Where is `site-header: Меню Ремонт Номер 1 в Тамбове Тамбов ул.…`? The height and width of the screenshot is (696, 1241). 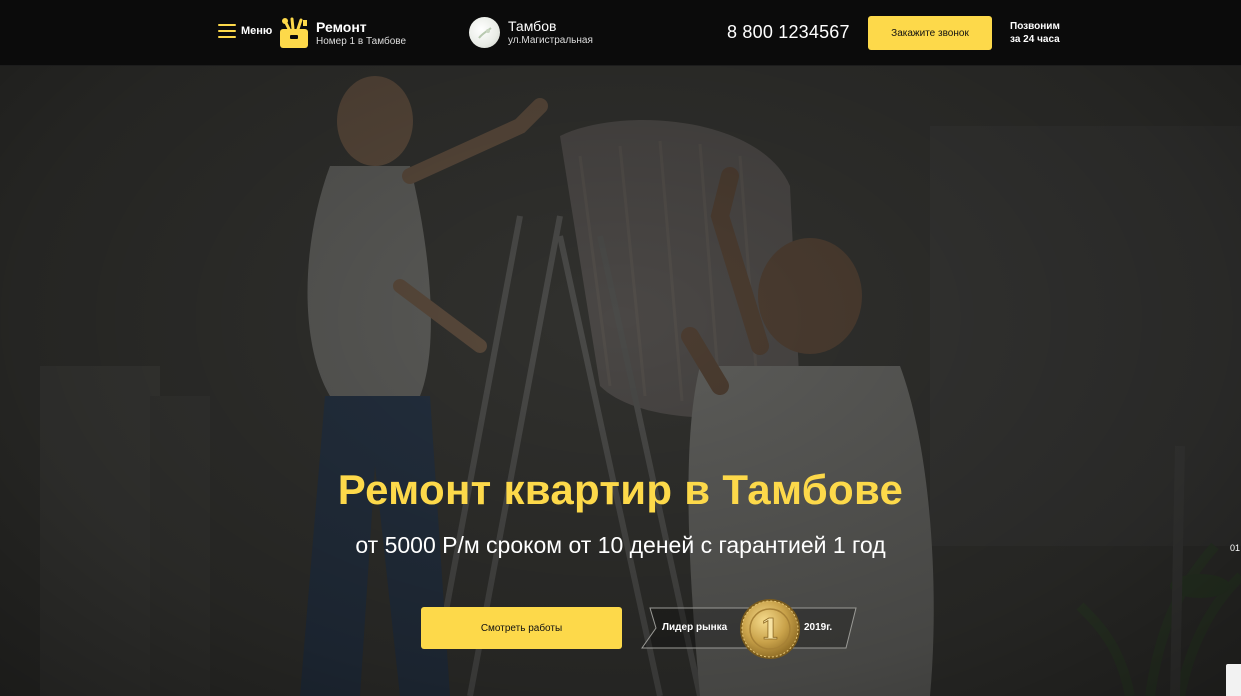 site-header: Меню Ремонт Номер 1 в Тамбове Тамбов ул.… is located at coordinates (620, 33).